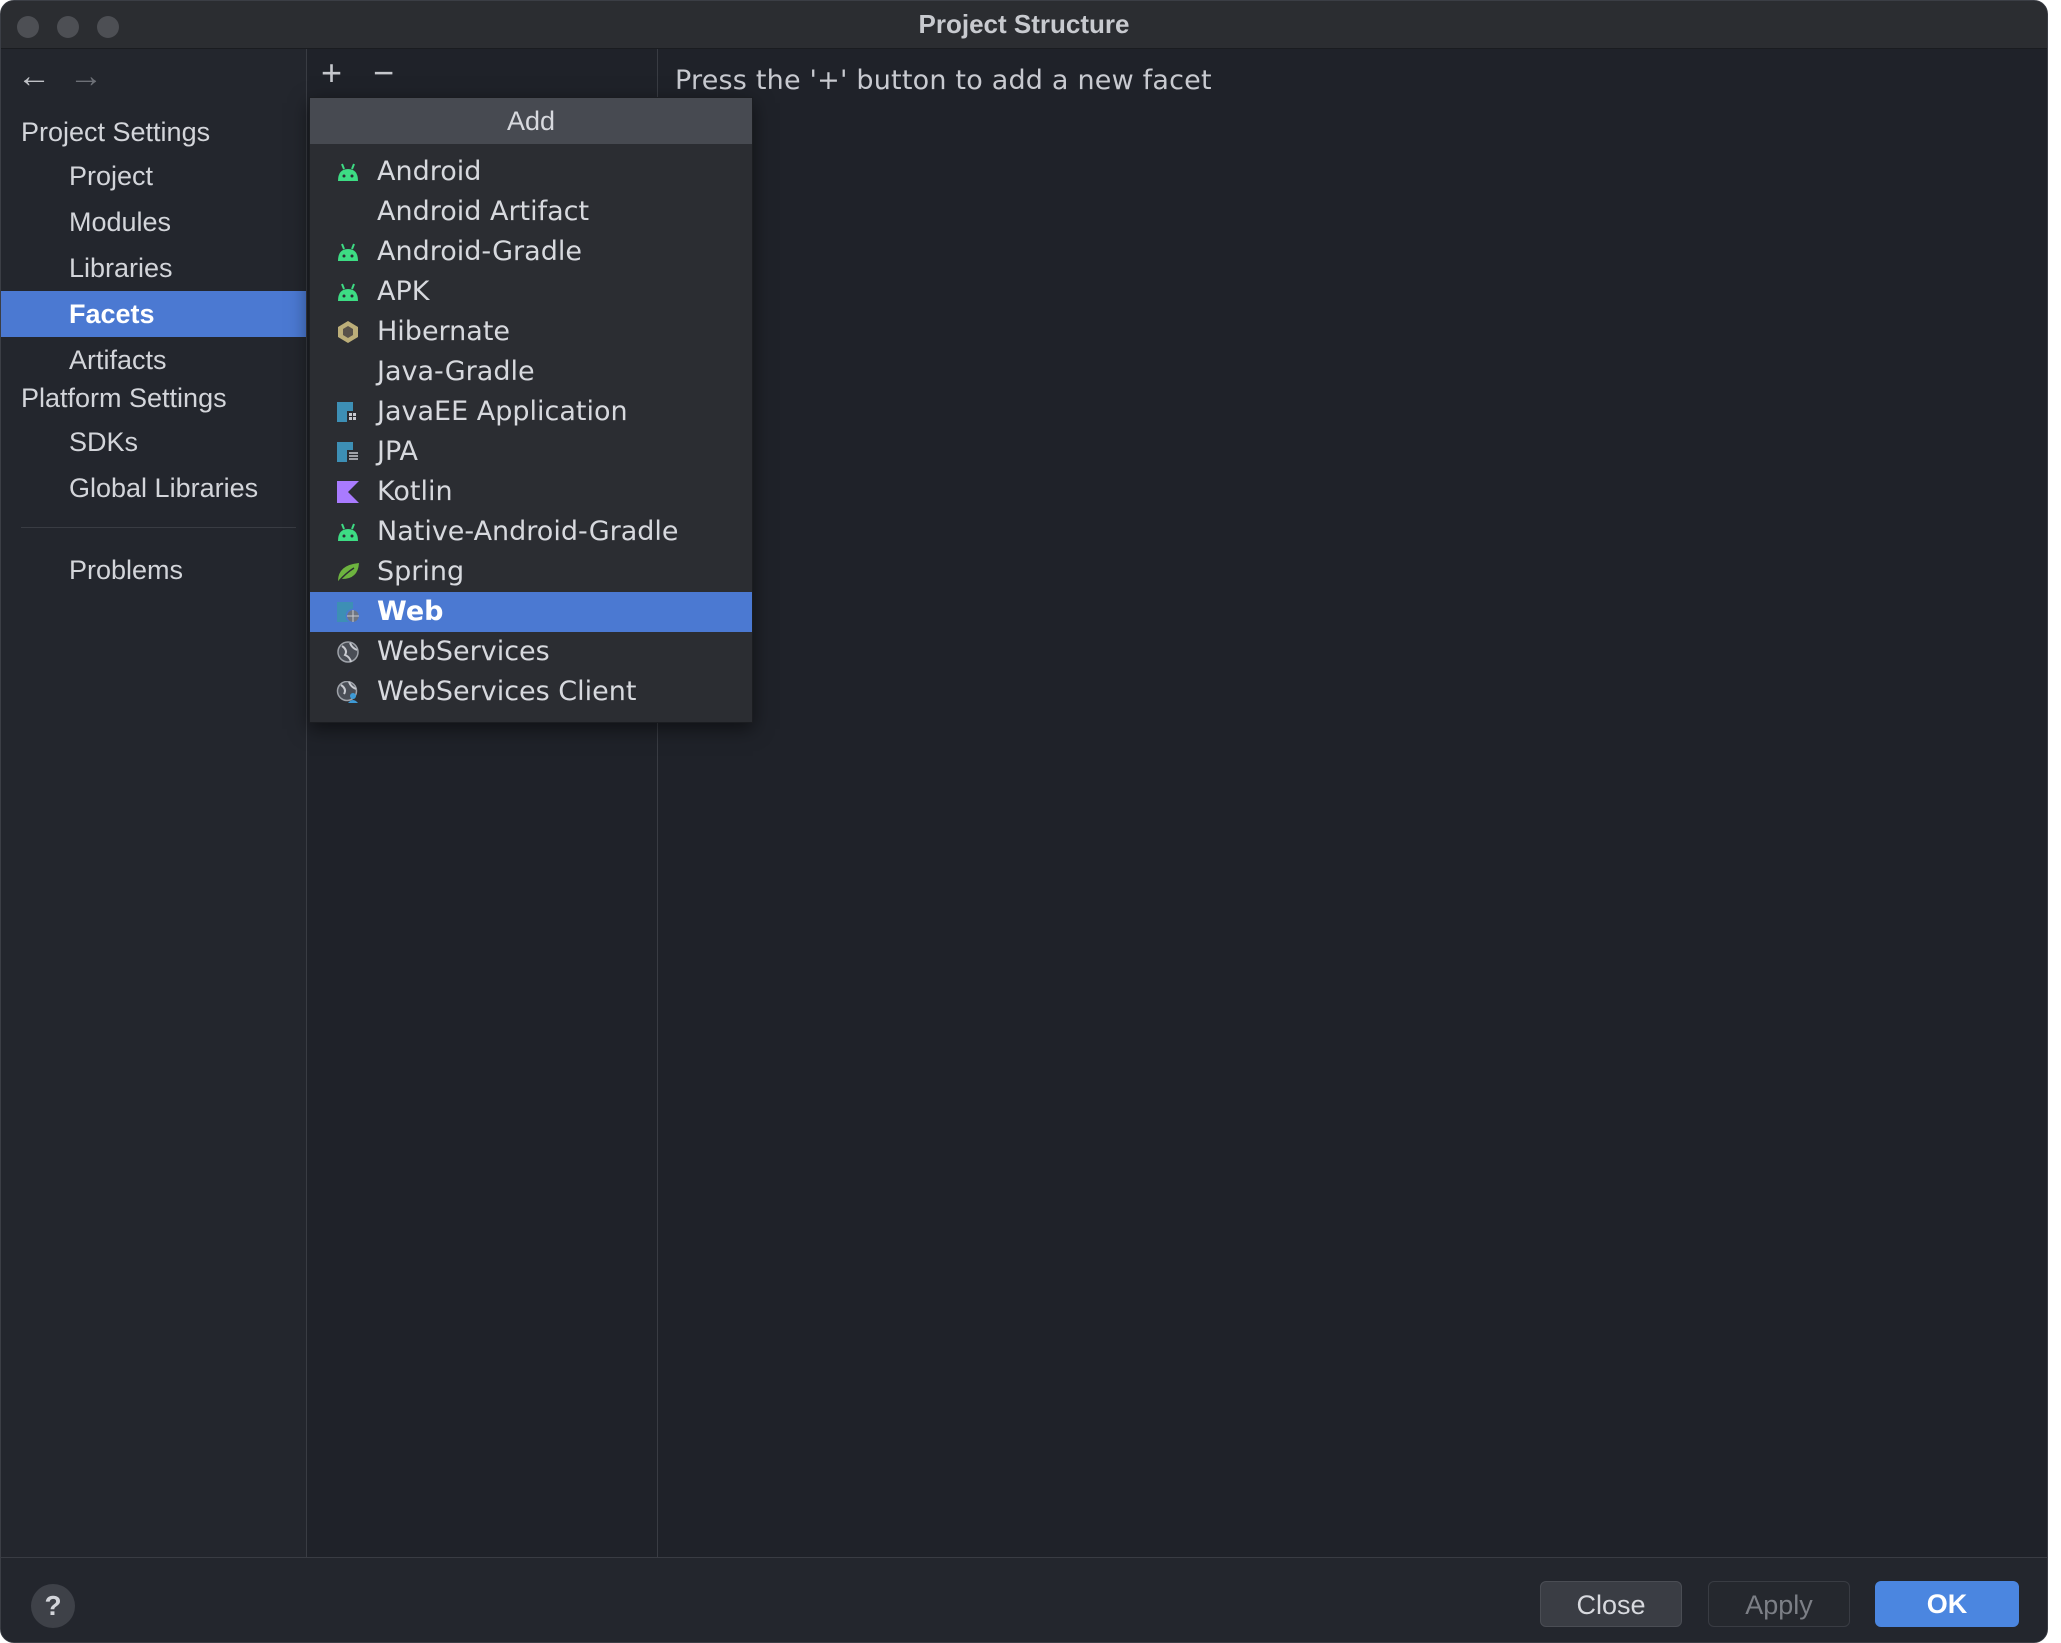 This screenshot has height=1643, width=2061. What do you see at coordinates (531, 492) in the screenshot?
I see `popup-item-kotlin: Kotlin` at bounding box center [531, 492].